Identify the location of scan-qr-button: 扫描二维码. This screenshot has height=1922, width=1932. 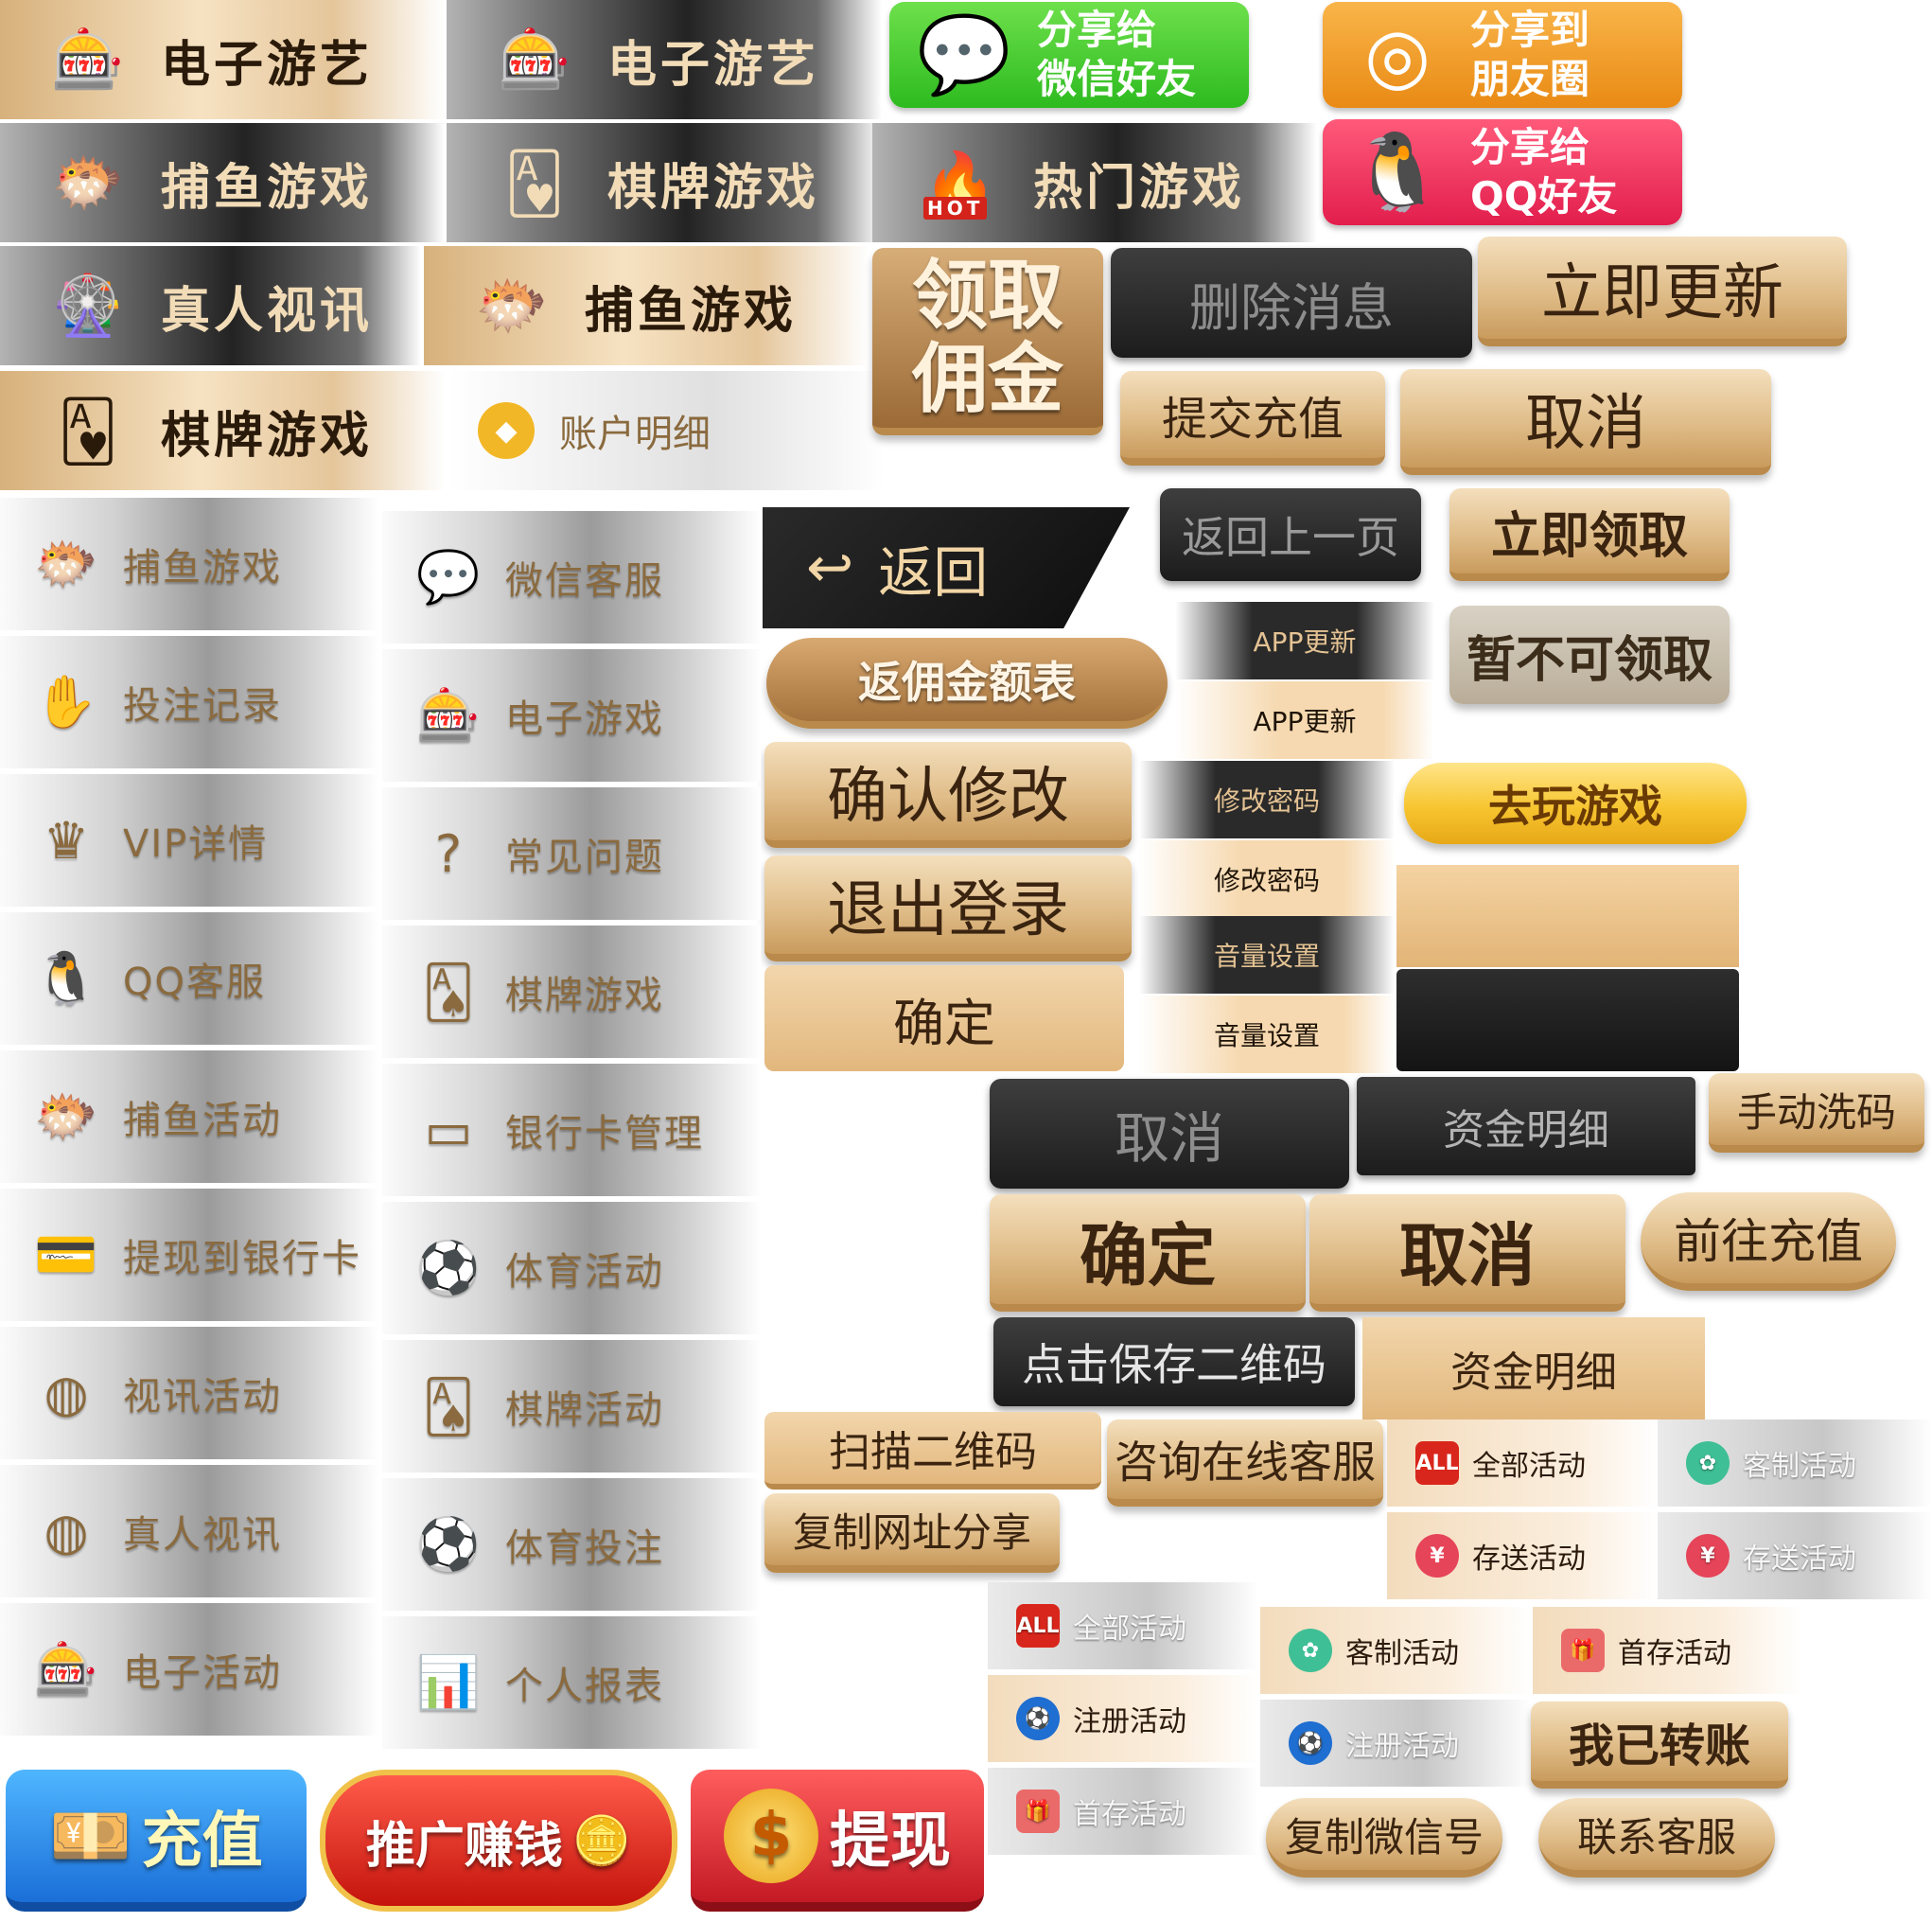
(932, 1451).